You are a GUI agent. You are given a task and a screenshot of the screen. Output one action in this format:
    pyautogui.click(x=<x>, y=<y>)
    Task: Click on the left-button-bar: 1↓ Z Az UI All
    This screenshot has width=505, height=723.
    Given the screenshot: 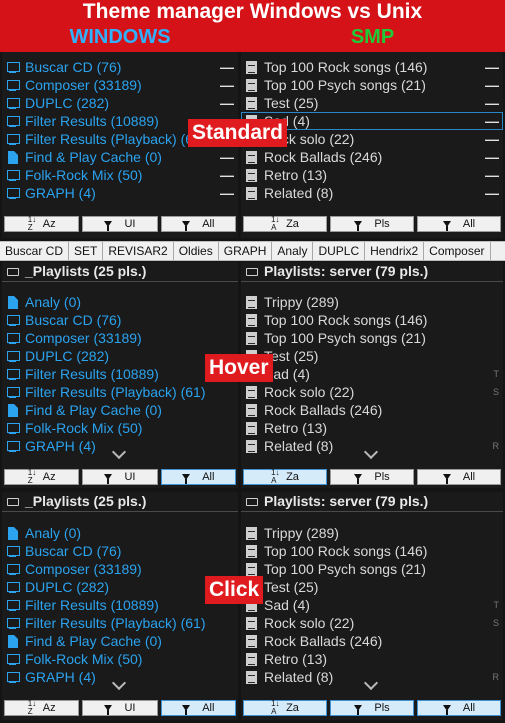 What is the action you would take?
    pyautogui.click(x=120, y=477)
    